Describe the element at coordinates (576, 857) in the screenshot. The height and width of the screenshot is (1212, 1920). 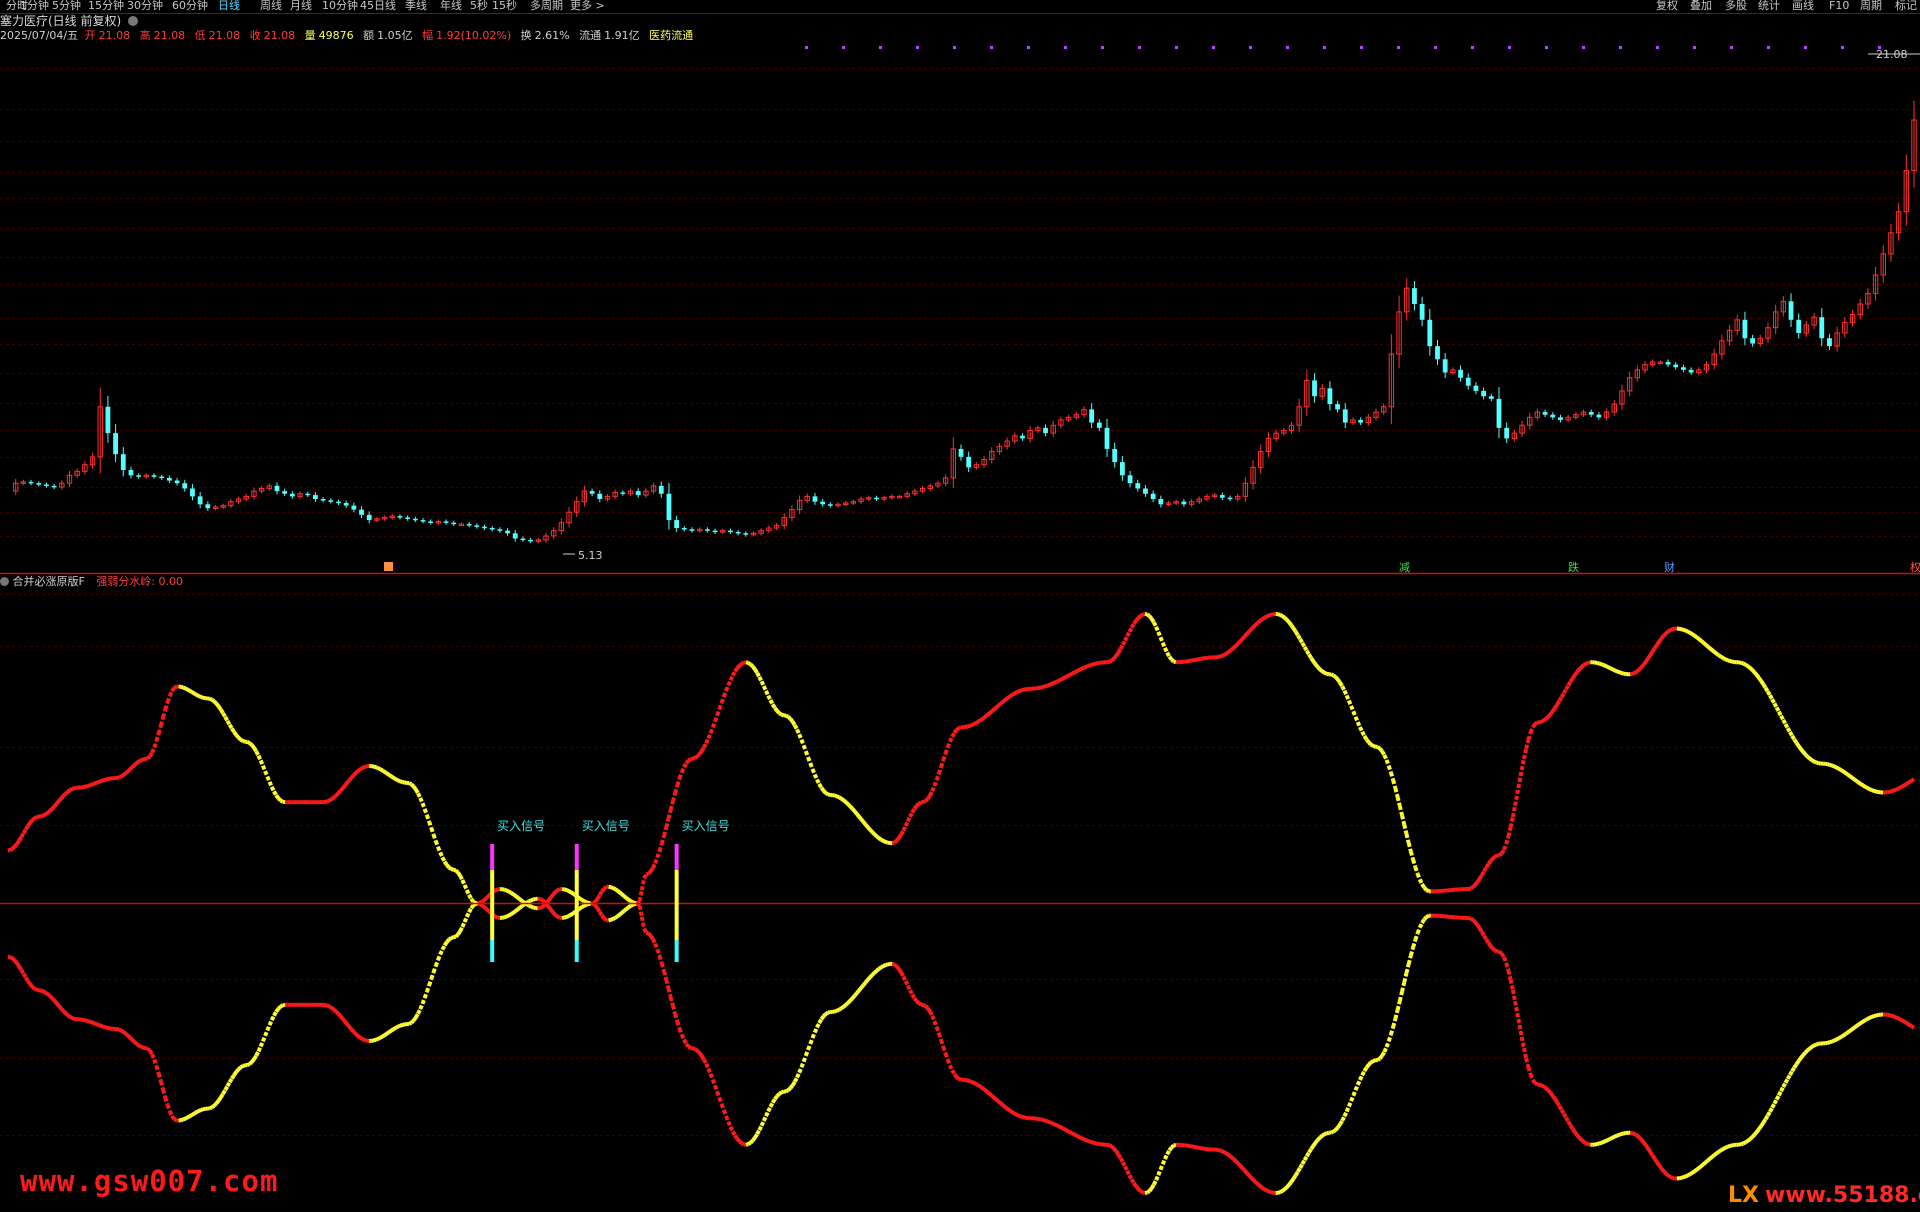
I see `signal-bar-top` at that location.